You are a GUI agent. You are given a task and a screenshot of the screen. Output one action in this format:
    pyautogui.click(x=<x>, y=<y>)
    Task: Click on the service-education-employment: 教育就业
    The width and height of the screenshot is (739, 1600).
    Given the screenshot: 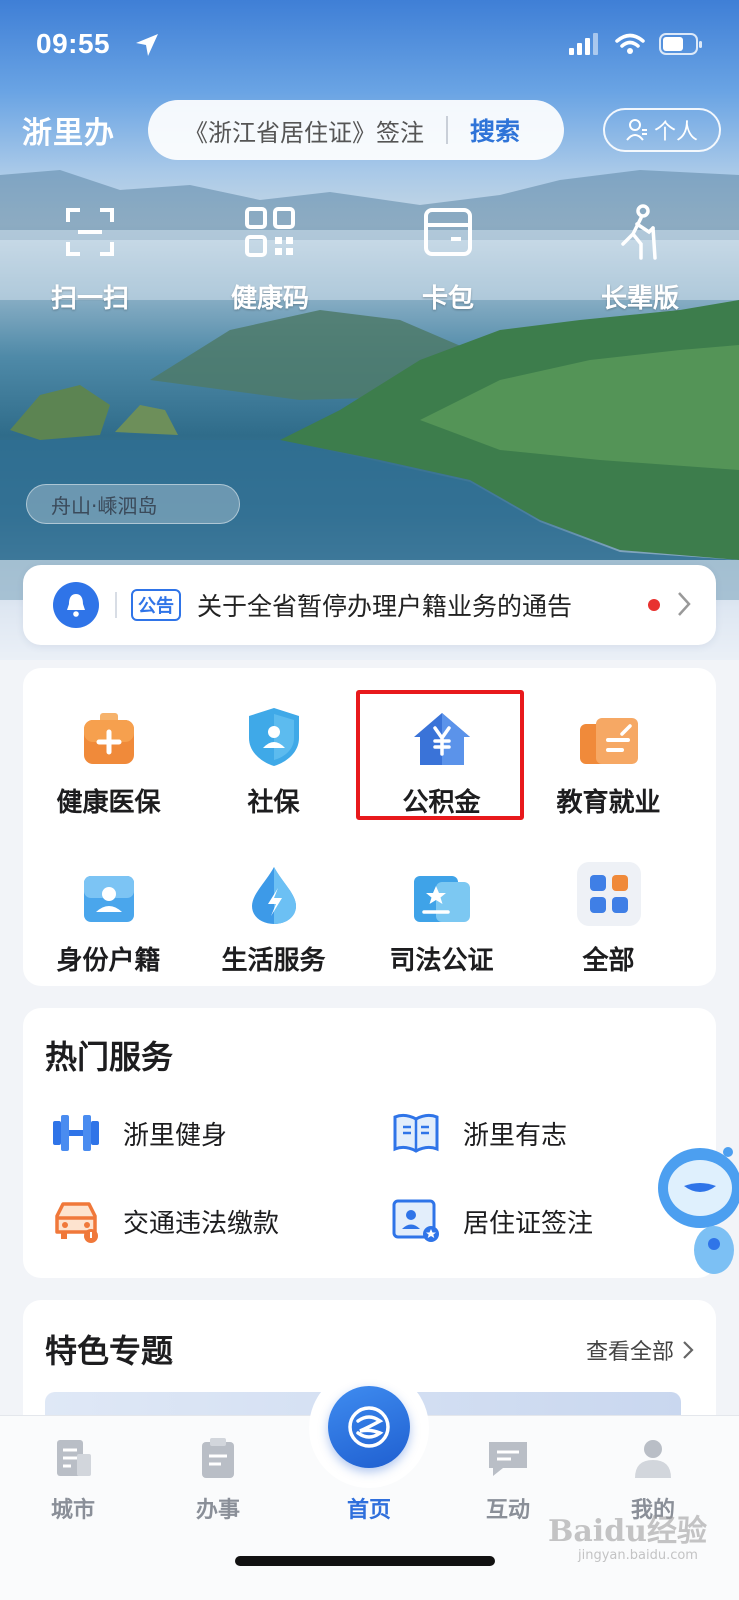 What is the action you would take?
    pyautogui.click(x=608, y=761)
    